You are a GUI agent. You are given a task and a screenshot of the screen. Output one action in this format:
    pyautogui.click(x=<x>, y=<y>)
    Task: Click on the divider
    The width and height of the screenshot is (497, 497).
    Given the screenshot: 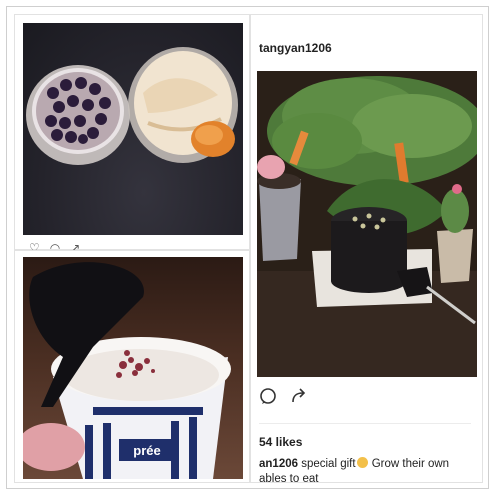 What is the action you would take?
    pyautogui.click(x=365, y=423)
    